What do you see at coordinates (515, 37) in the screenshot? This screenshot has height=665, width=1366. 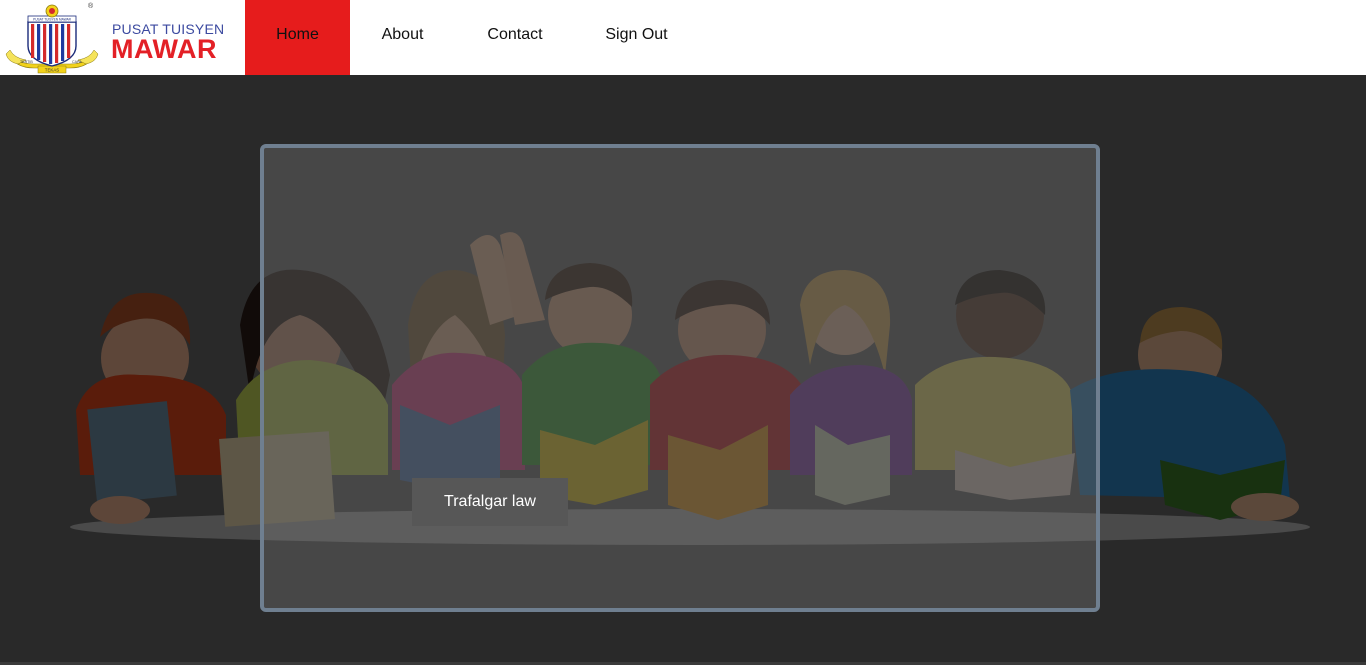 I see `nav-contact-link: Contact` at bounding box center [515, 37].